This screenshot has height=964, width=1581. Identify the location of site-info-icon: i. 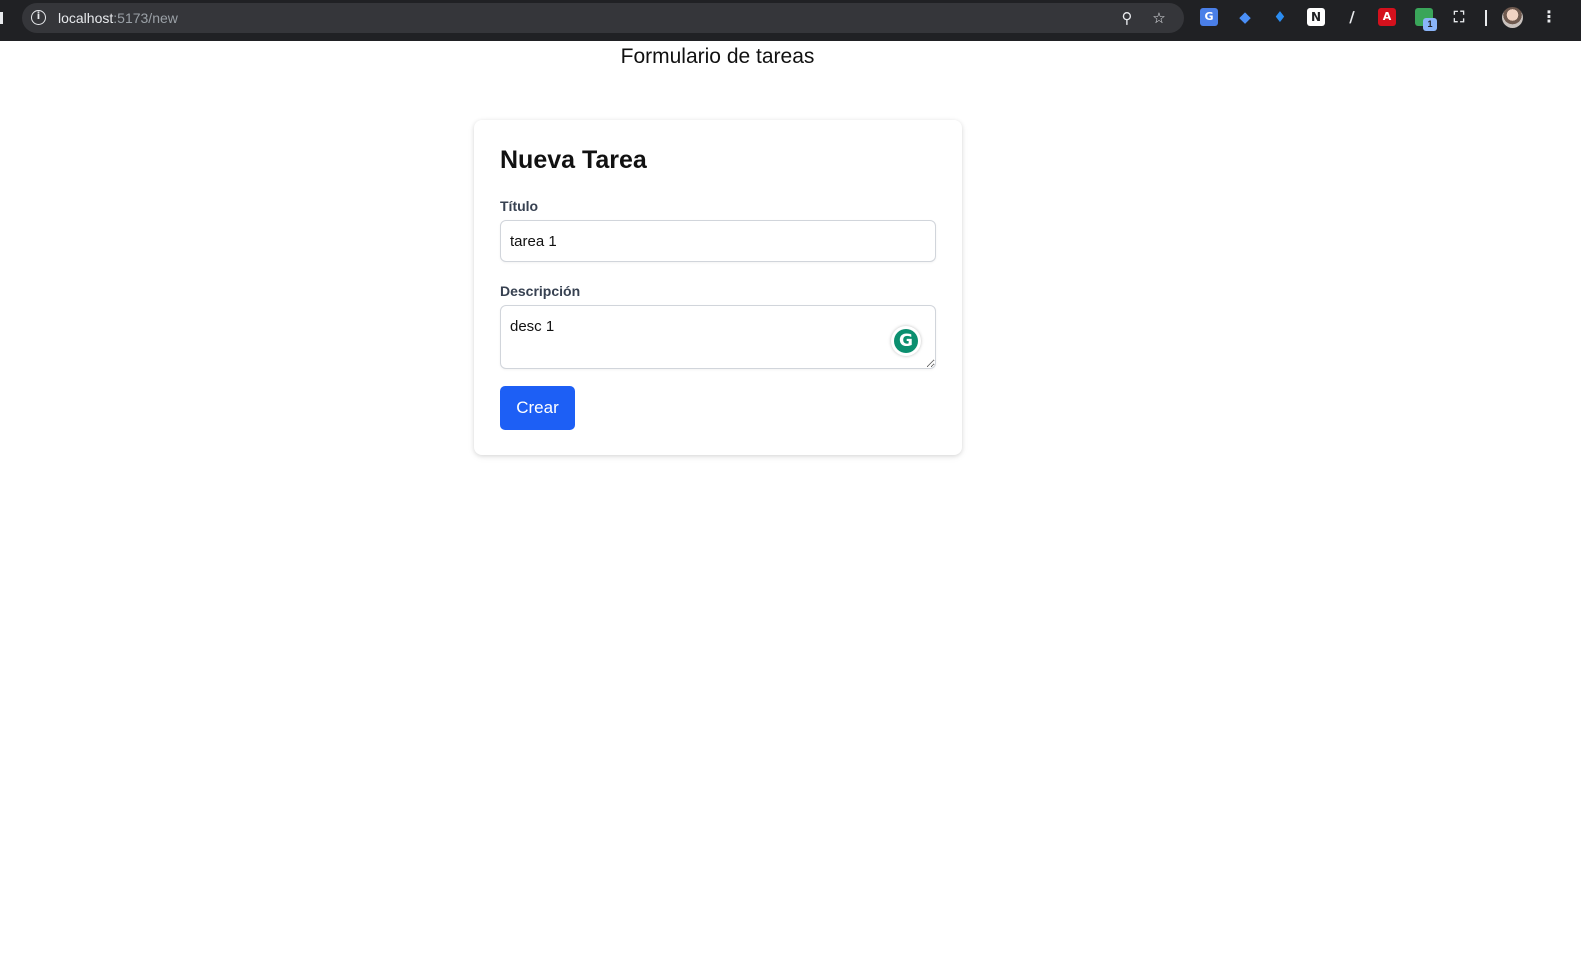
(38, 17).